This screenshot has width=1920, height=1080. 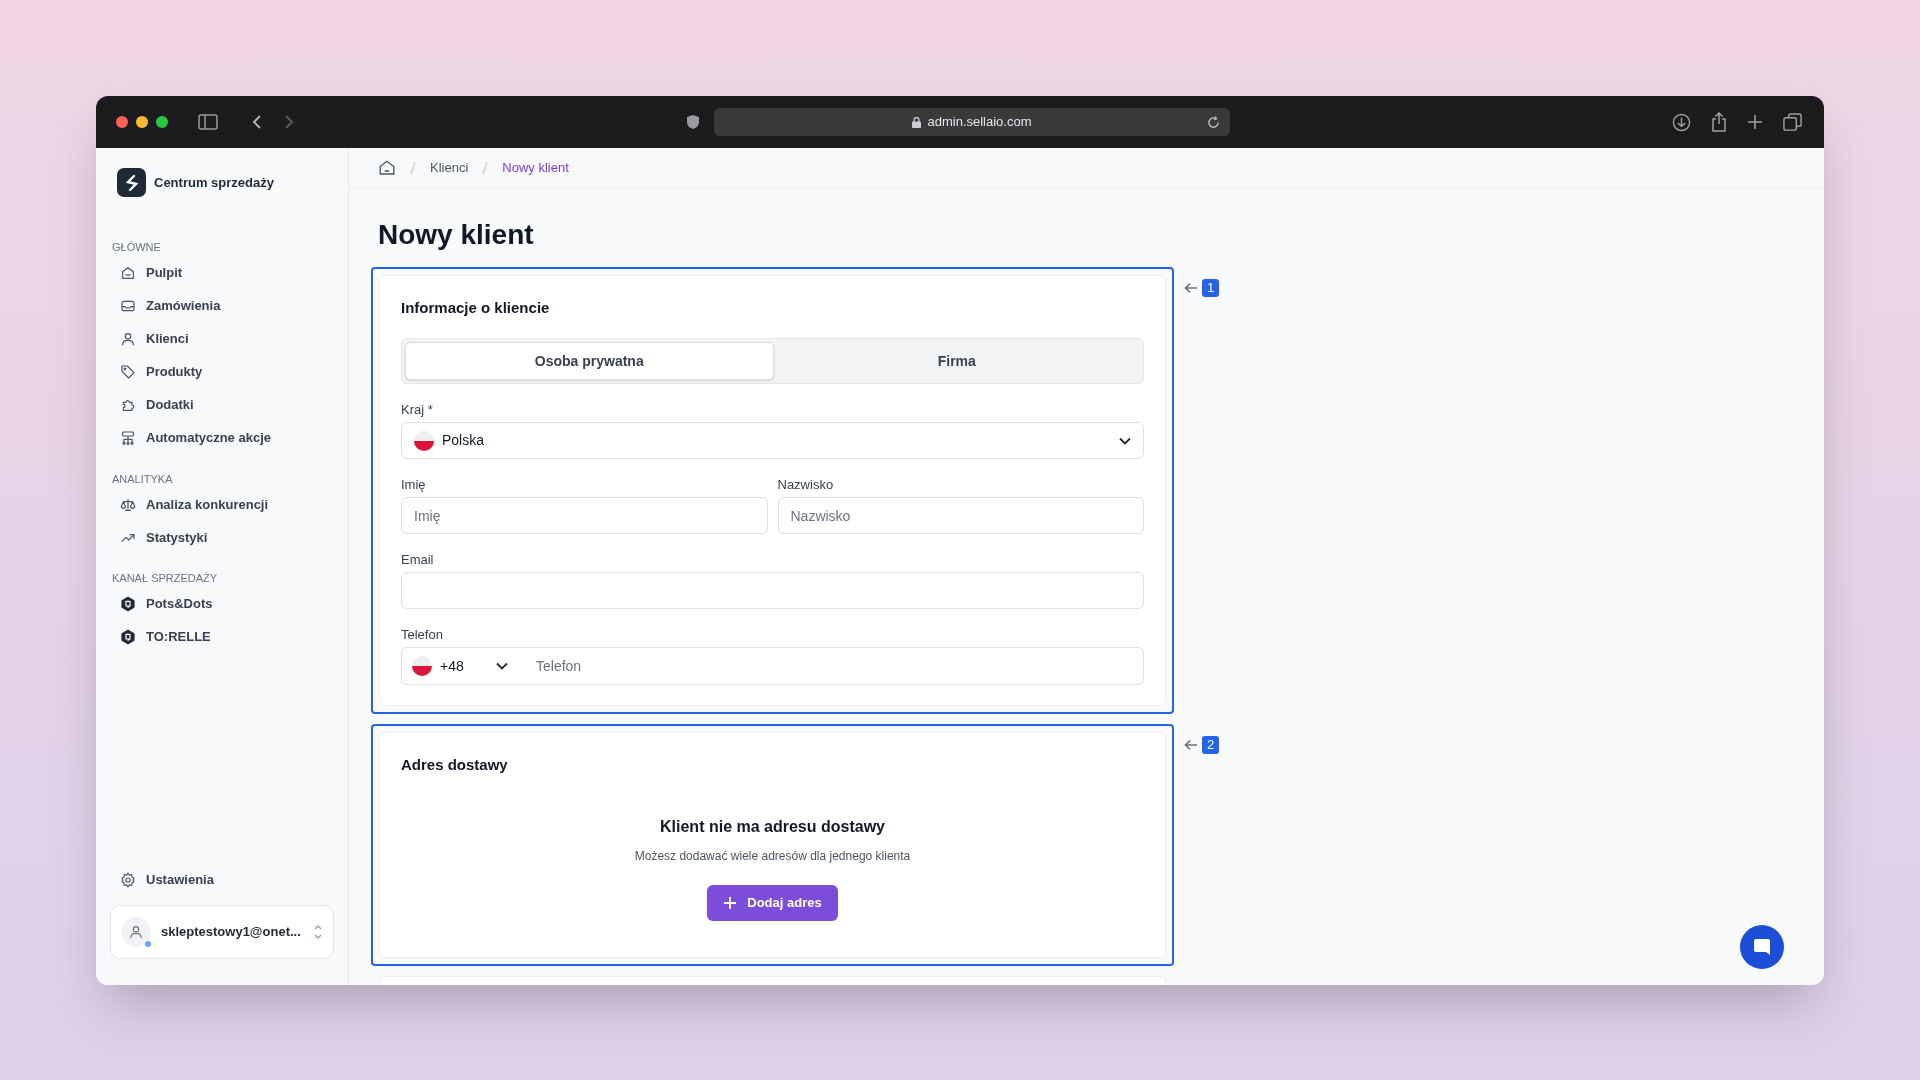 I want to click on balance-scale-icon, so click(x=128, y=504).